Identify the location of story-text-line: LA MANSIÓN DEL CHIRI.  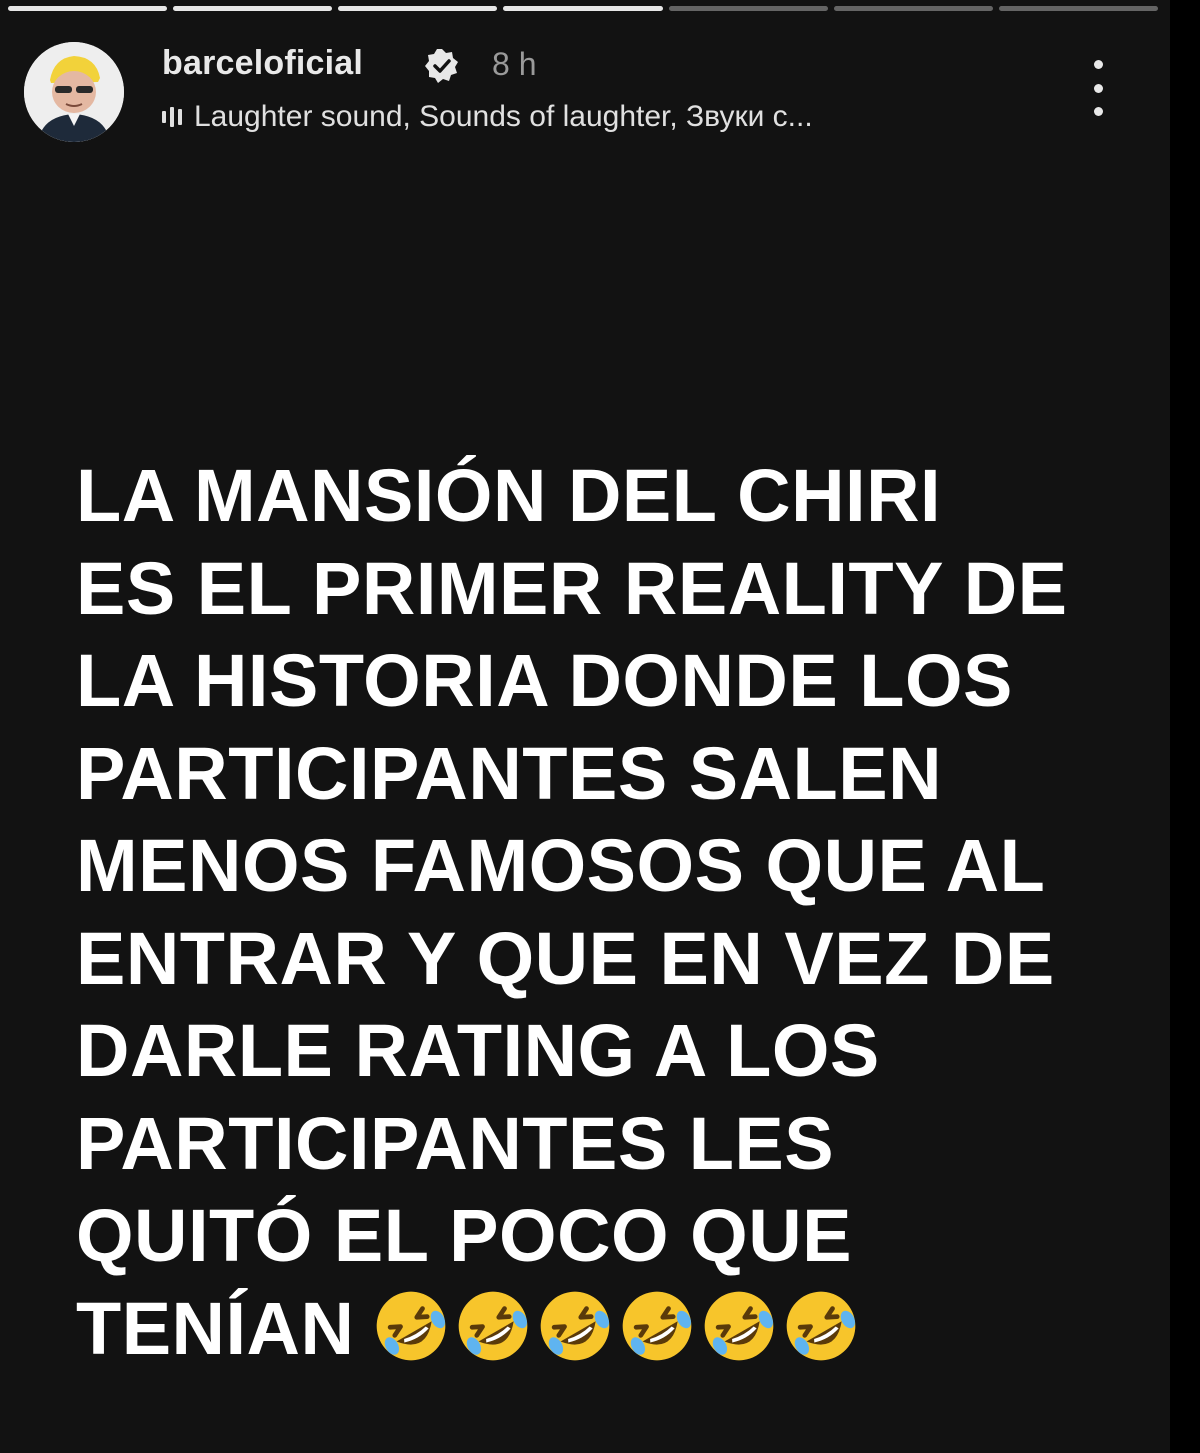
(509, 495).